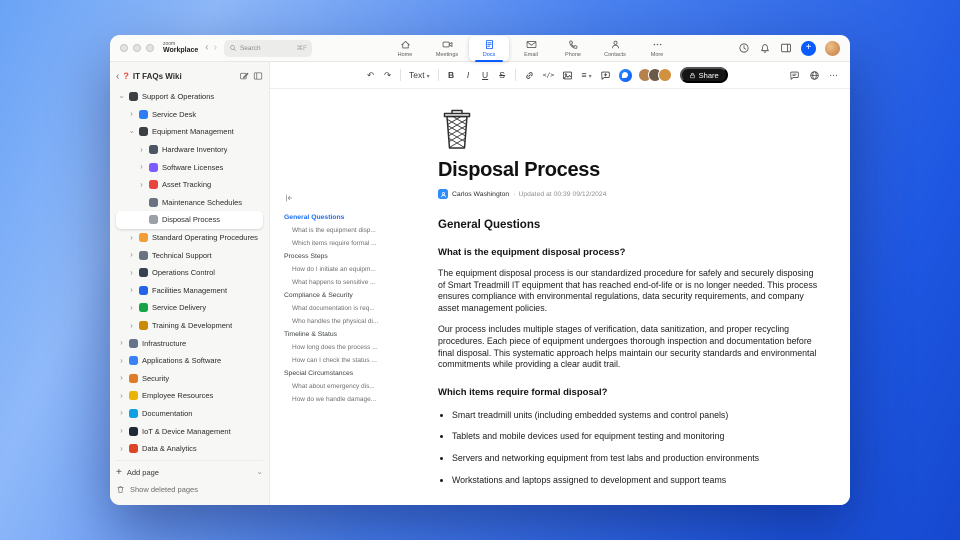  What do you see at coordinates (189, 255) in the screenshot?
I see `sidebar-item: Technical Support` at bounding box center [189, 255].